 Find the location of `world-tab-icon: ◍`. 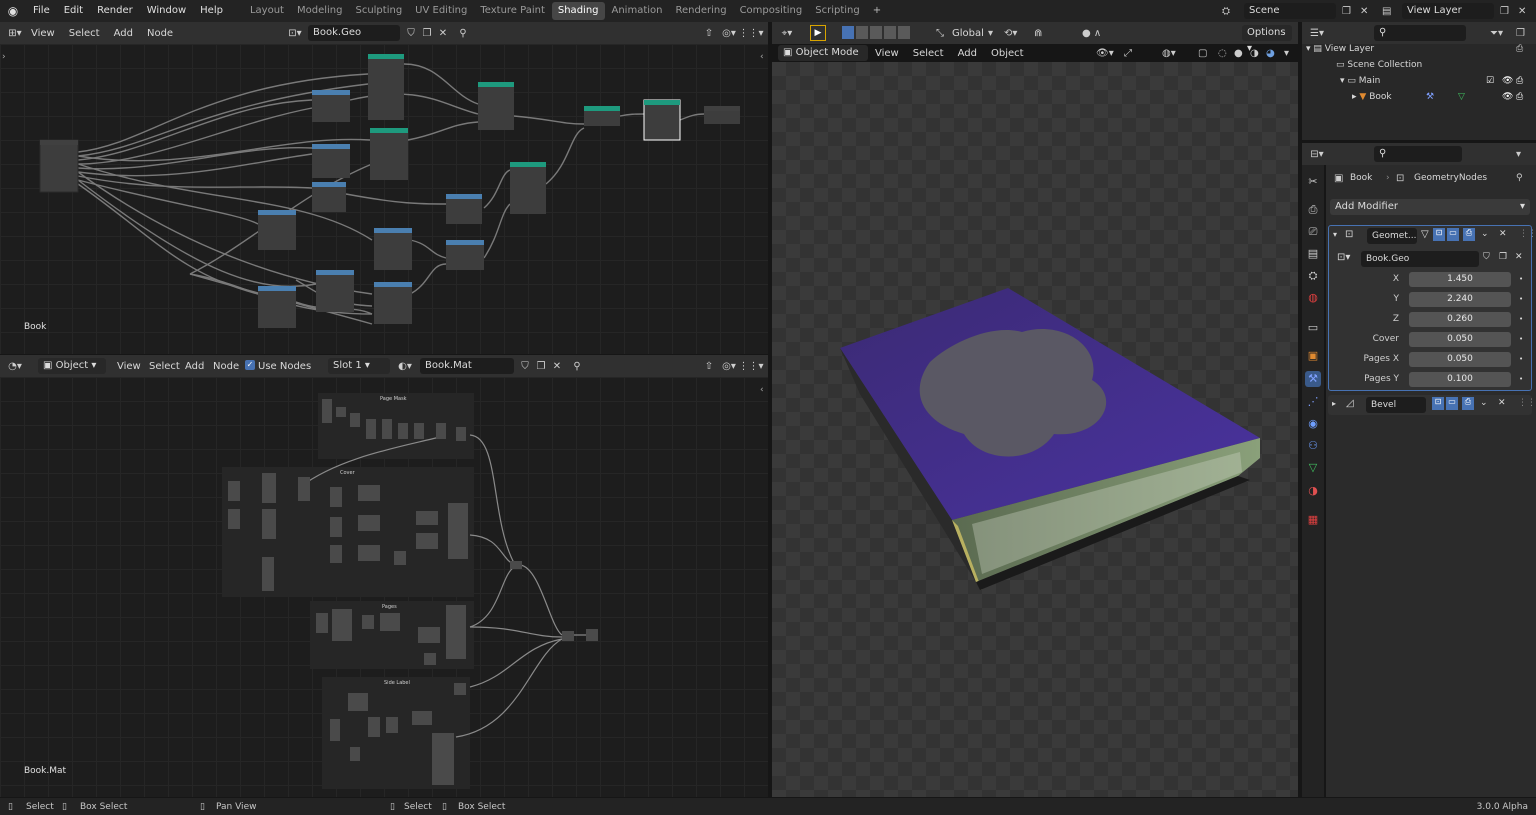

world-tab-icon: ◍ is located at coordinates (1313, 298).